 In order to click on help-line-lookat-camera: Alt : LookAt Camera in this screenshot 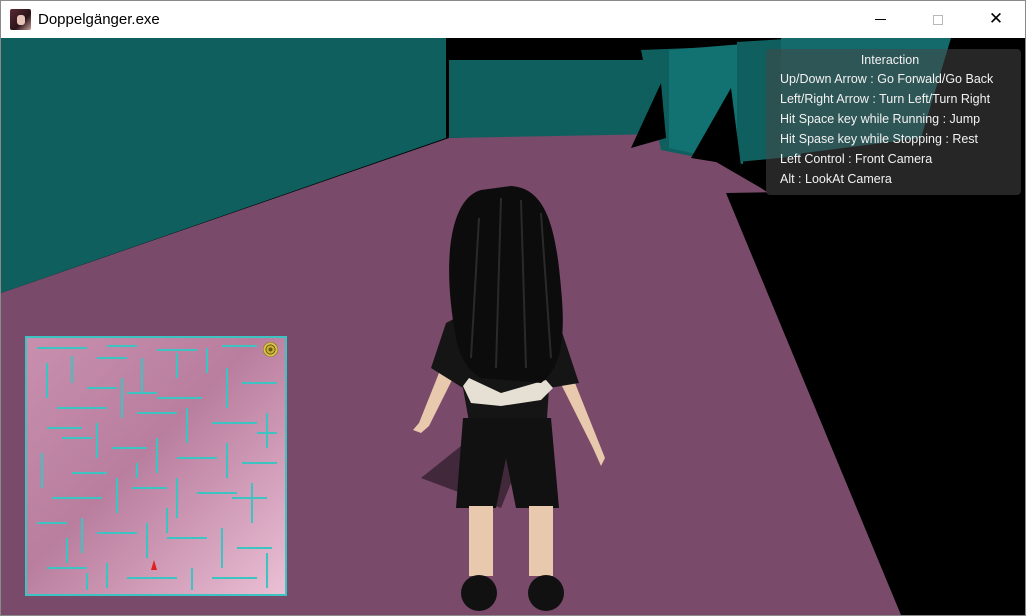, I will do `click(836, 179)`.